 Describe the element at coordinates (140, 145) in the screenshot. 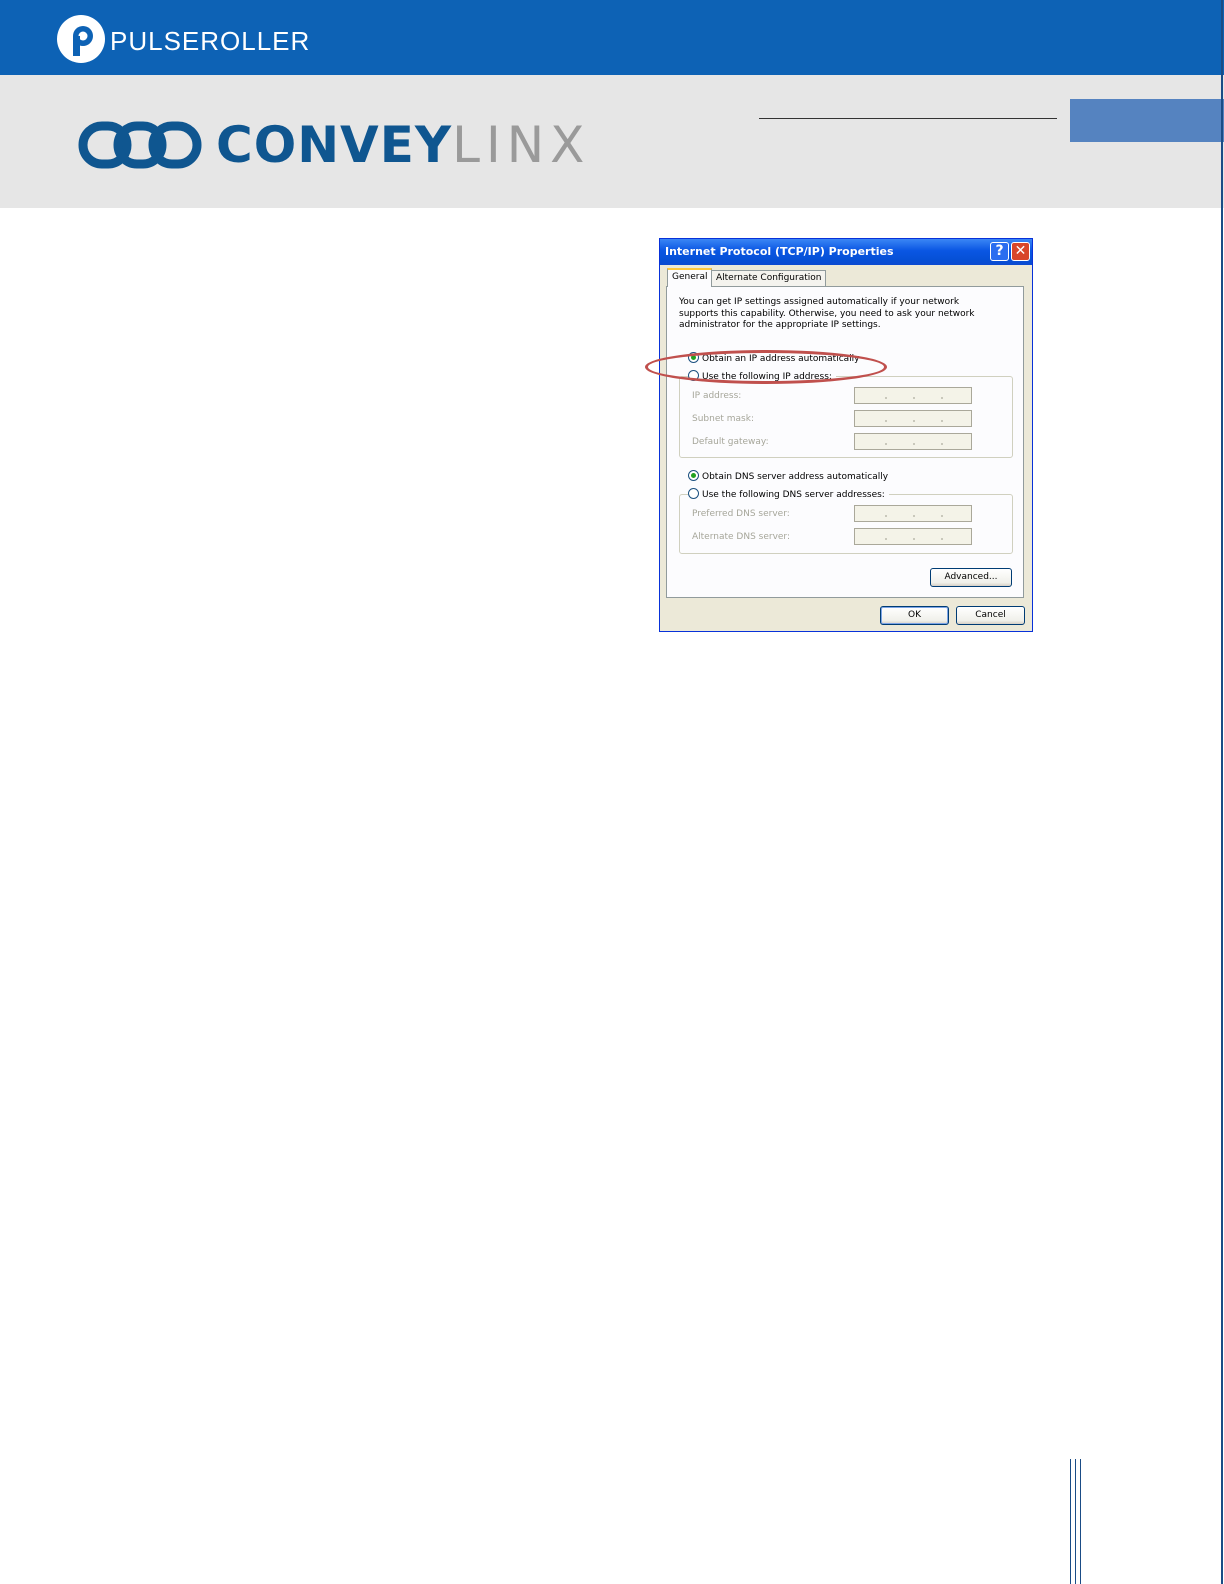

I see `conveylinx-chain-icon` at that location.